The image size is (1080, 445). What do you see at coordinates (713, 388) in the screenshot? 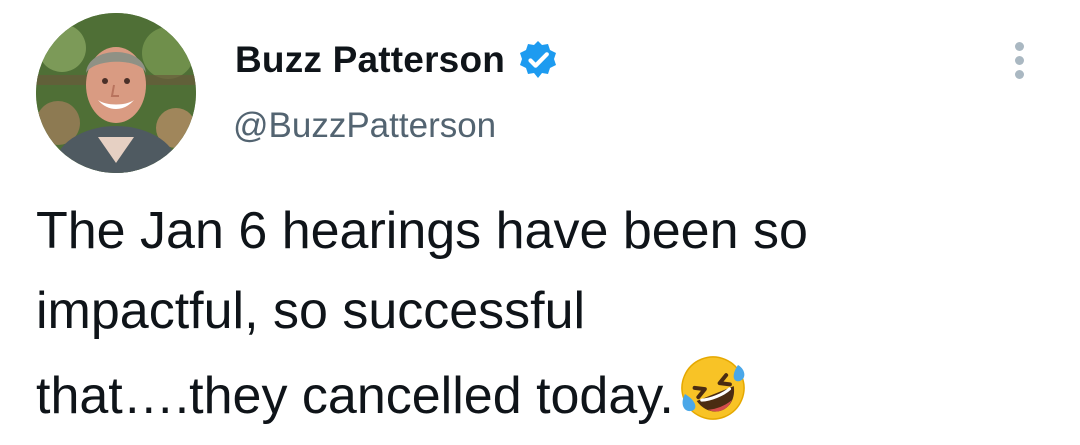
I see `rolling-laughing-emoji-icon` at bounding box center [713, 388].